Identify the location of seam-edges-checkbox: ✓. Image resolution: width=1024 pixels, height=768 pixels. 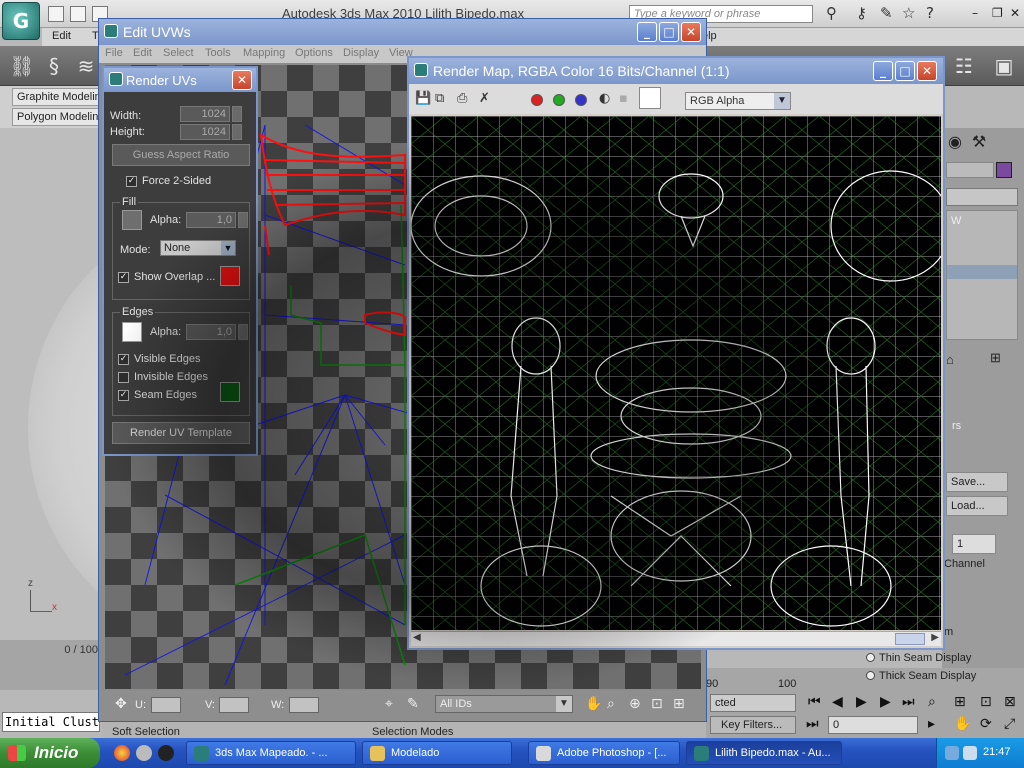
(123, 395).